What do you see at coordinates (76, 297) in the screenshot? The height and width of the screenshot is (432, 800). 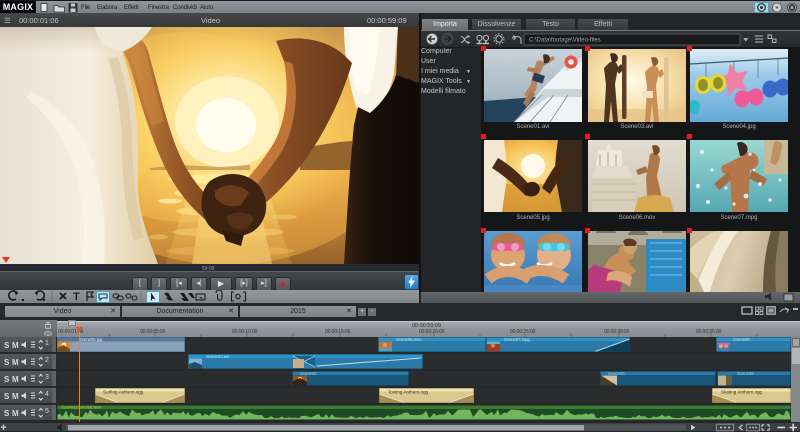 I see `svg-text: T` at bounding box center [76, 297].